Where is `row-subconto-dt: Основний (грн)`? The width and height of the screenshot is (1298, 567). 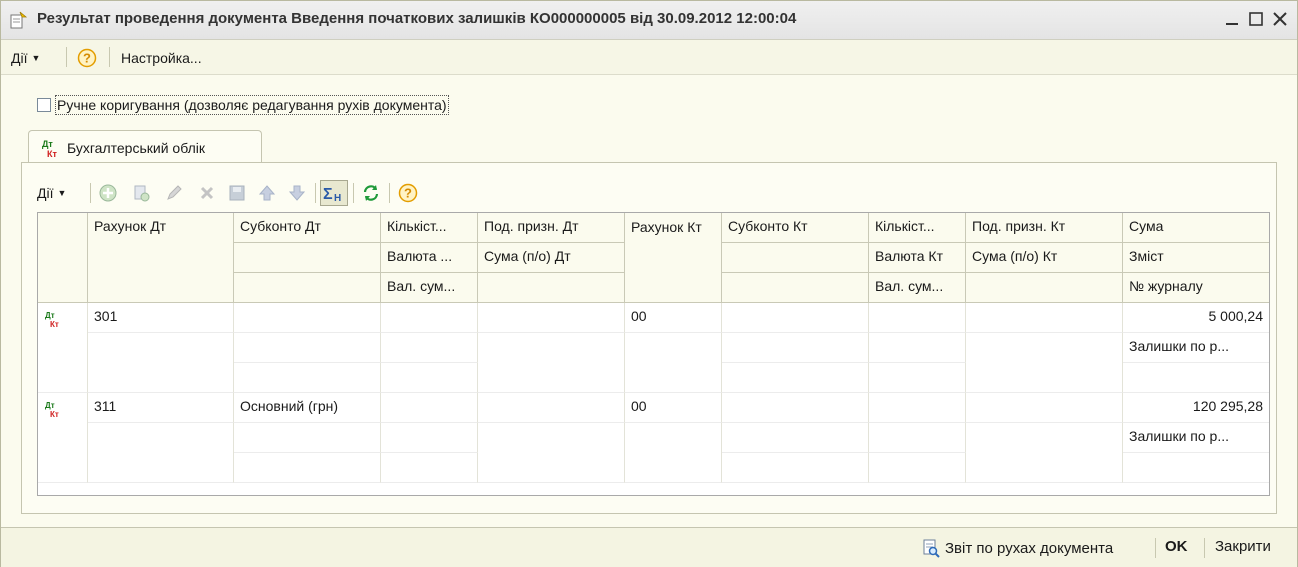
row-subconto-dt: Основний (грн) is located at coordinates (307, 408).